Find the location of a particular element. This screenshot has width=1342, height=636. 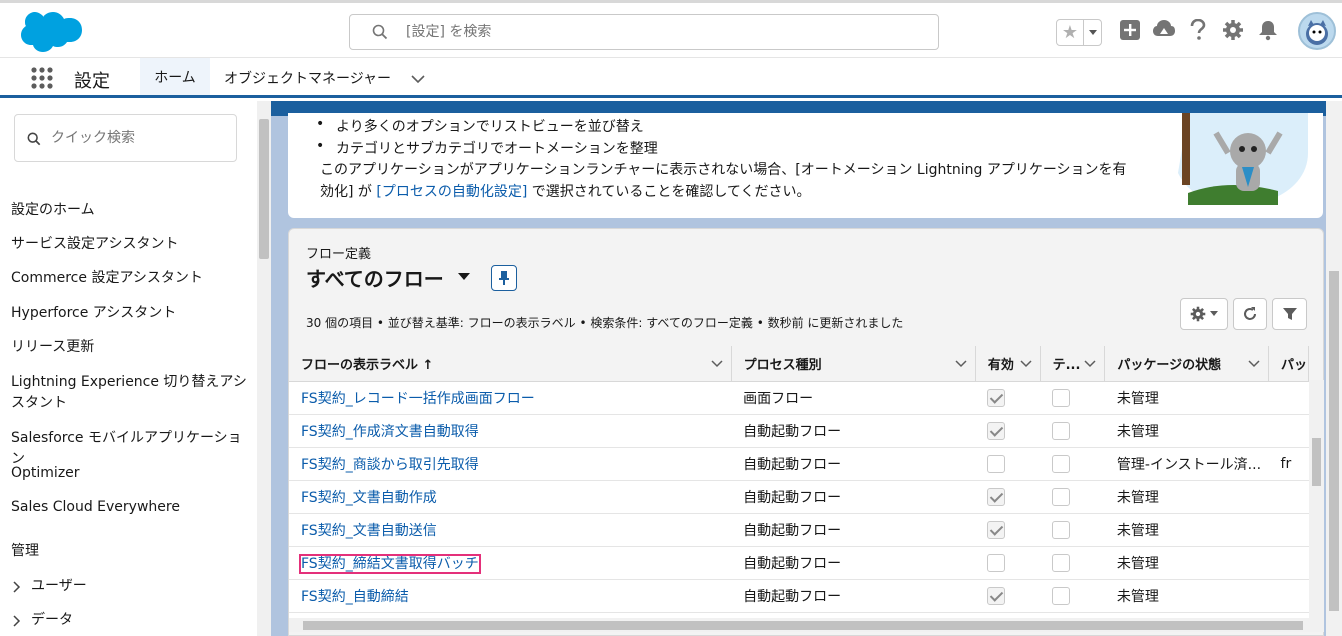

trailhead-icon is located at coordinates (1164, 30).